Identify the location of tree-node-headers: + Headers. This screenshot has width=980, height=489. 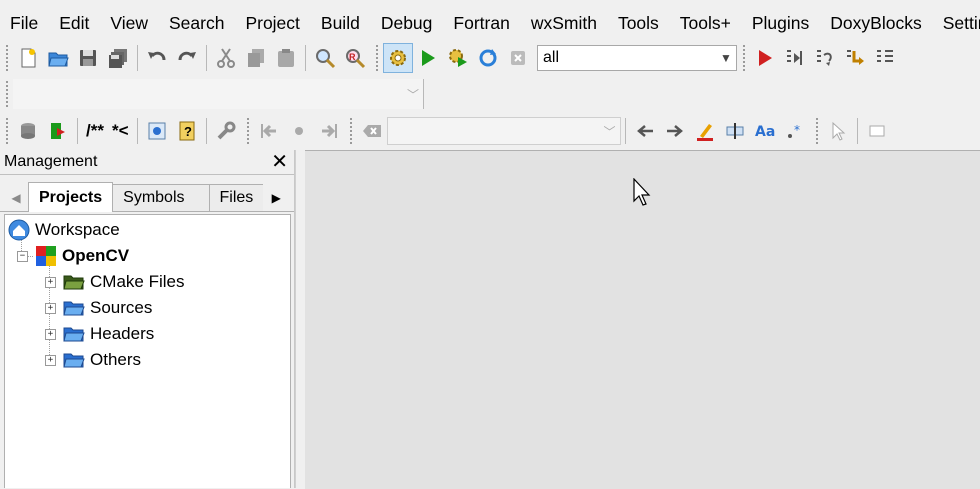
(99, 334).